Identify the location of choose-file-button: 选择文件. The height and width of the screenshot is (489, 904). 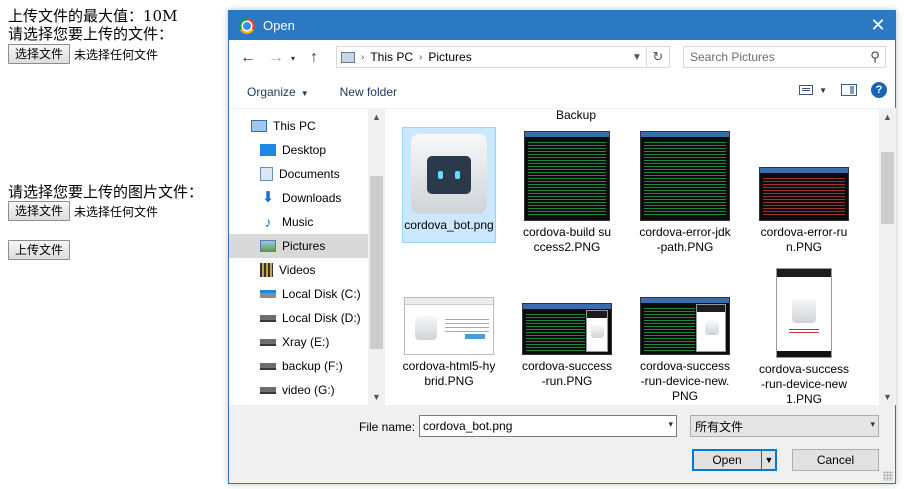
(39, 54).